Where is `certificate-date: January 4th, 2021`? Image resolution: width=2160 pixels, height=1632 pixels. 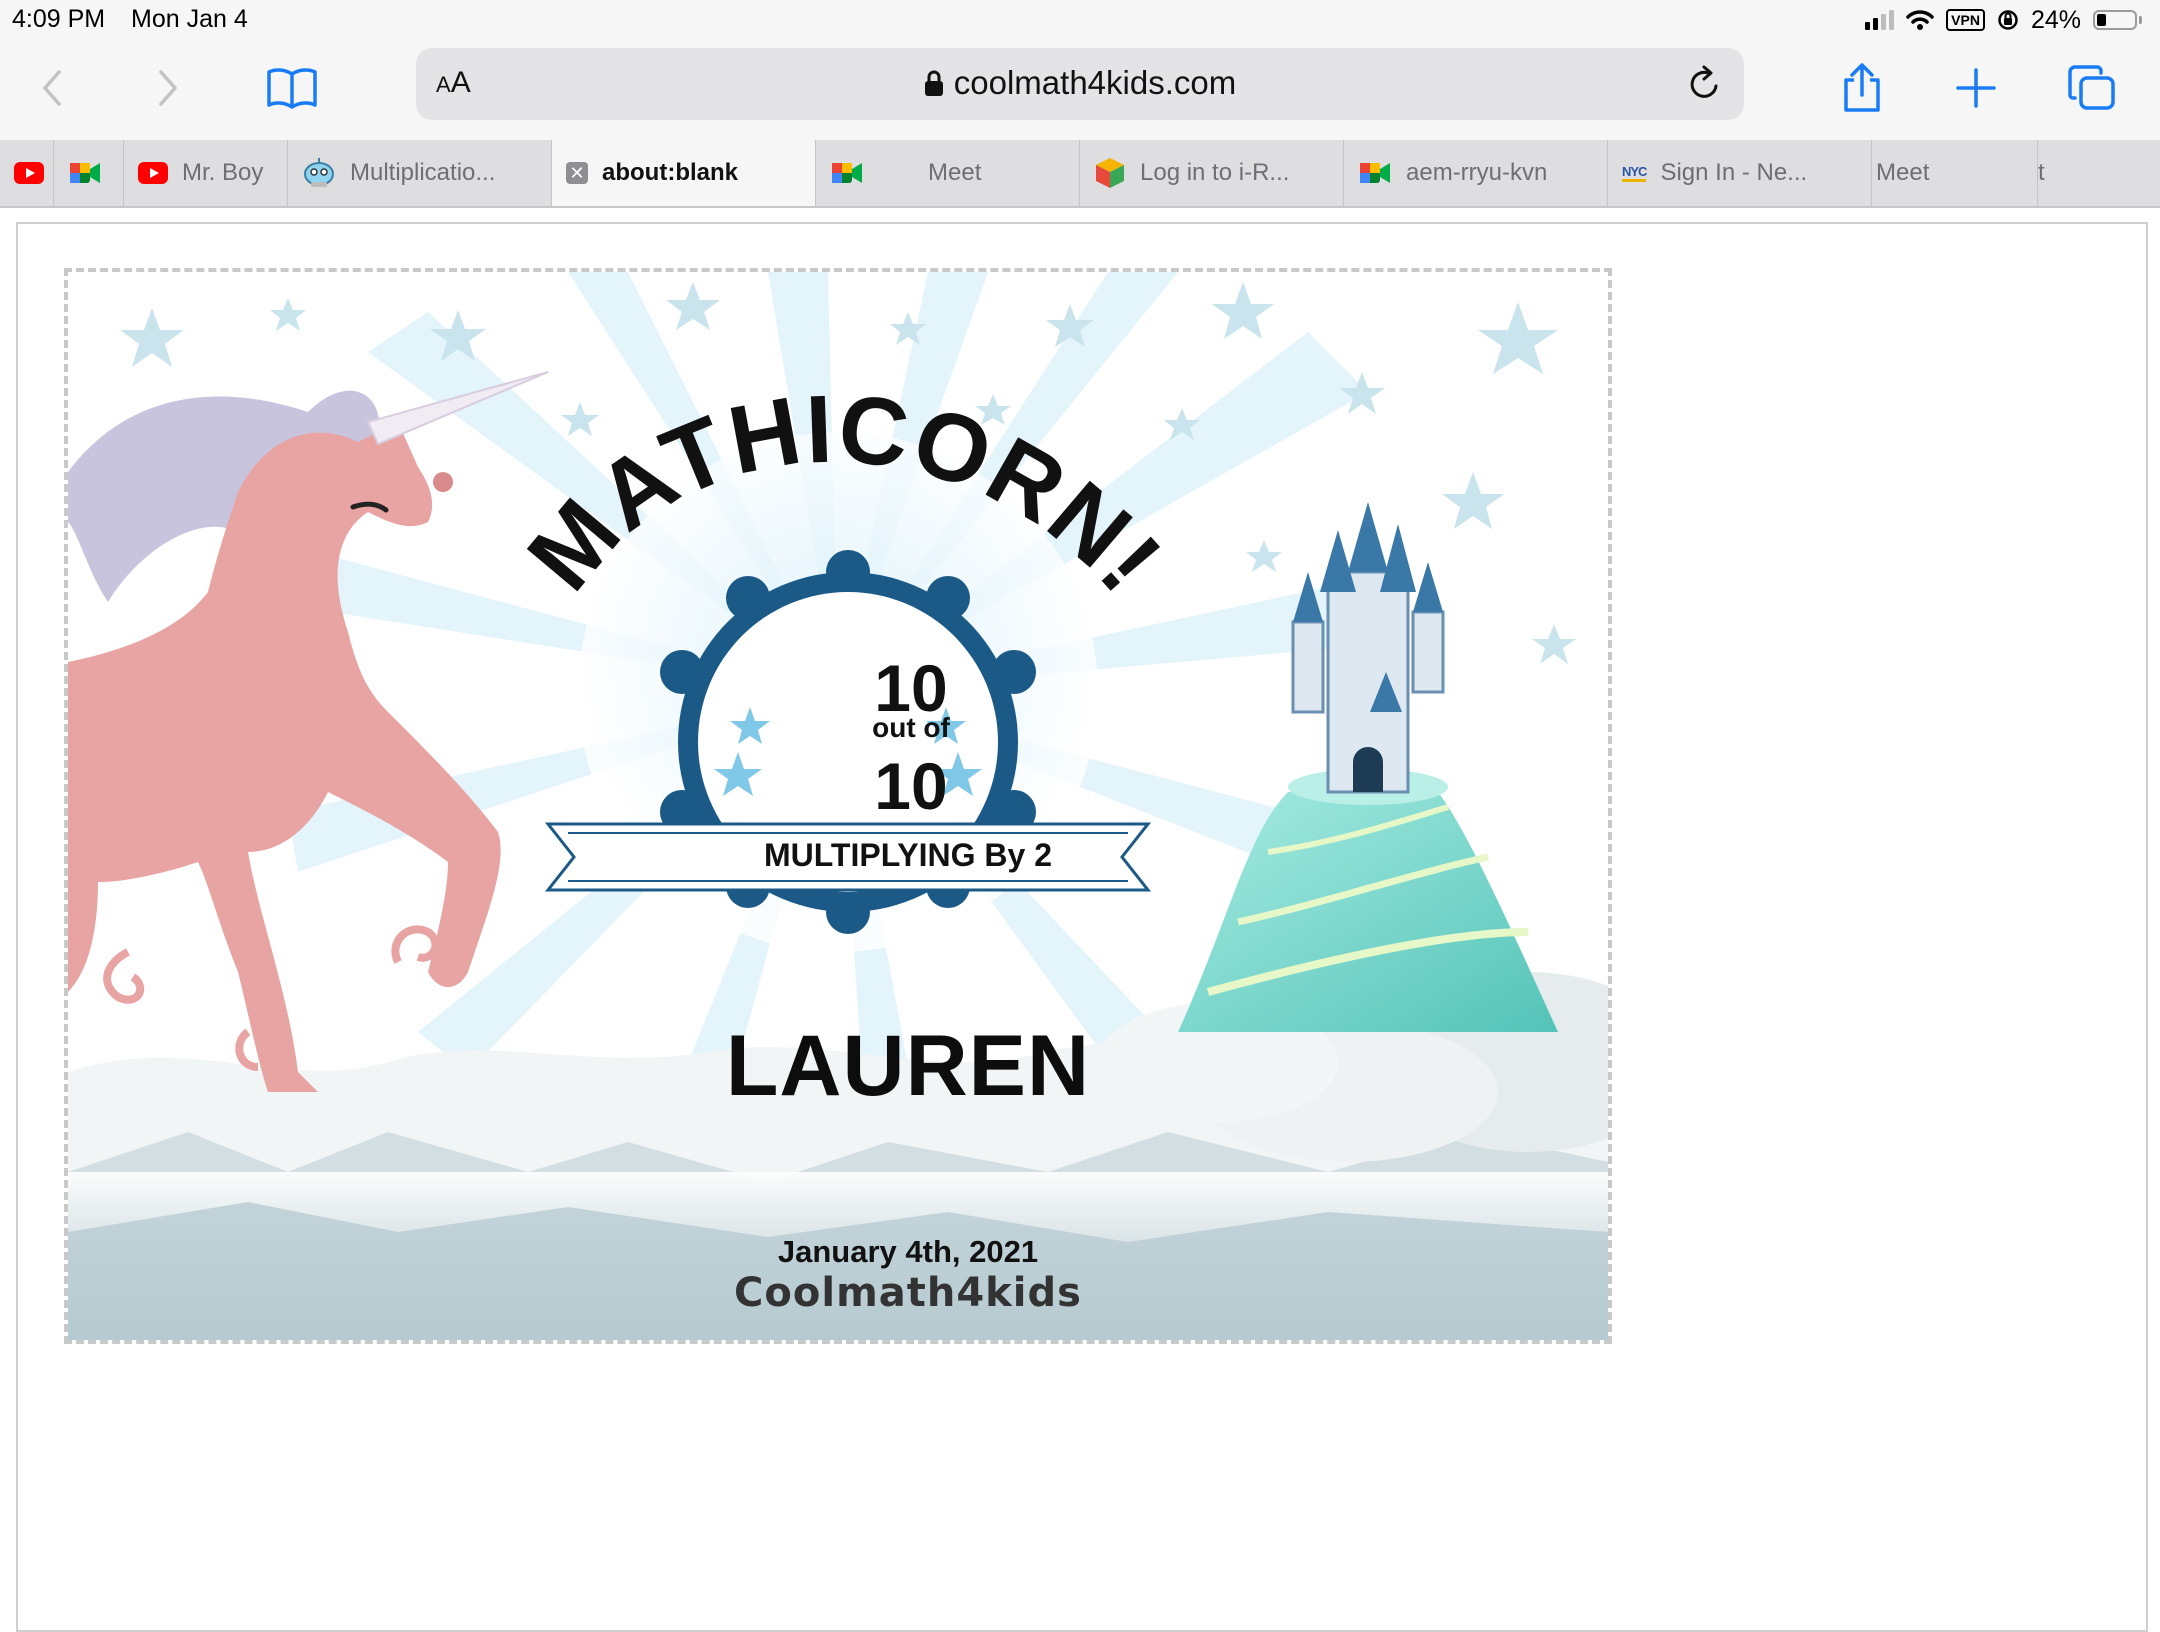 certificate-date: January 4th, 2021 is located at coordinates (908, 1251).